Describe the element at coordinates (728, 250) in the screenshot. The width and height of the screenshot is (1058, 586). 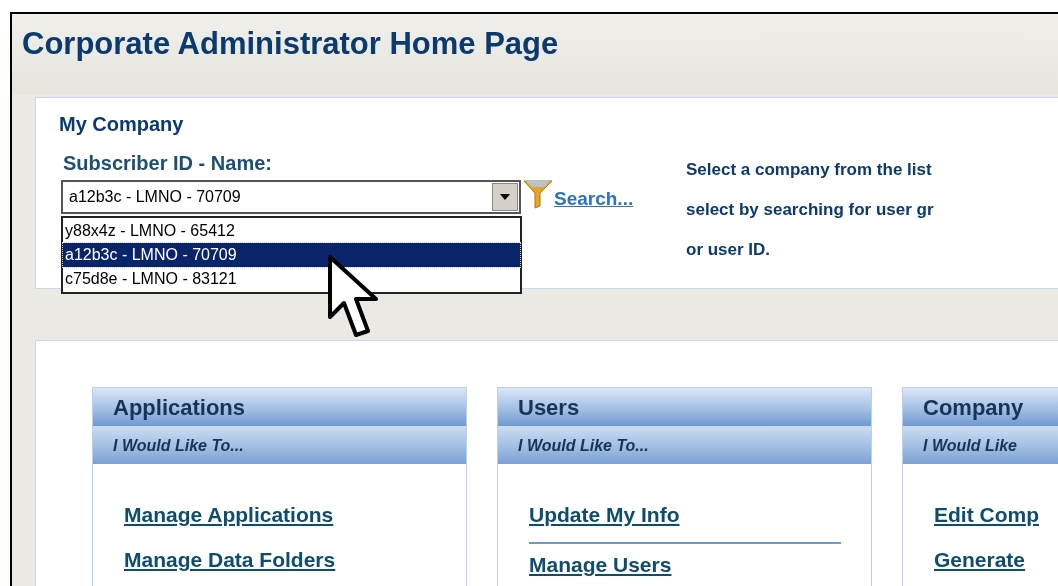
I see `help-text: or user ID.` at that location.